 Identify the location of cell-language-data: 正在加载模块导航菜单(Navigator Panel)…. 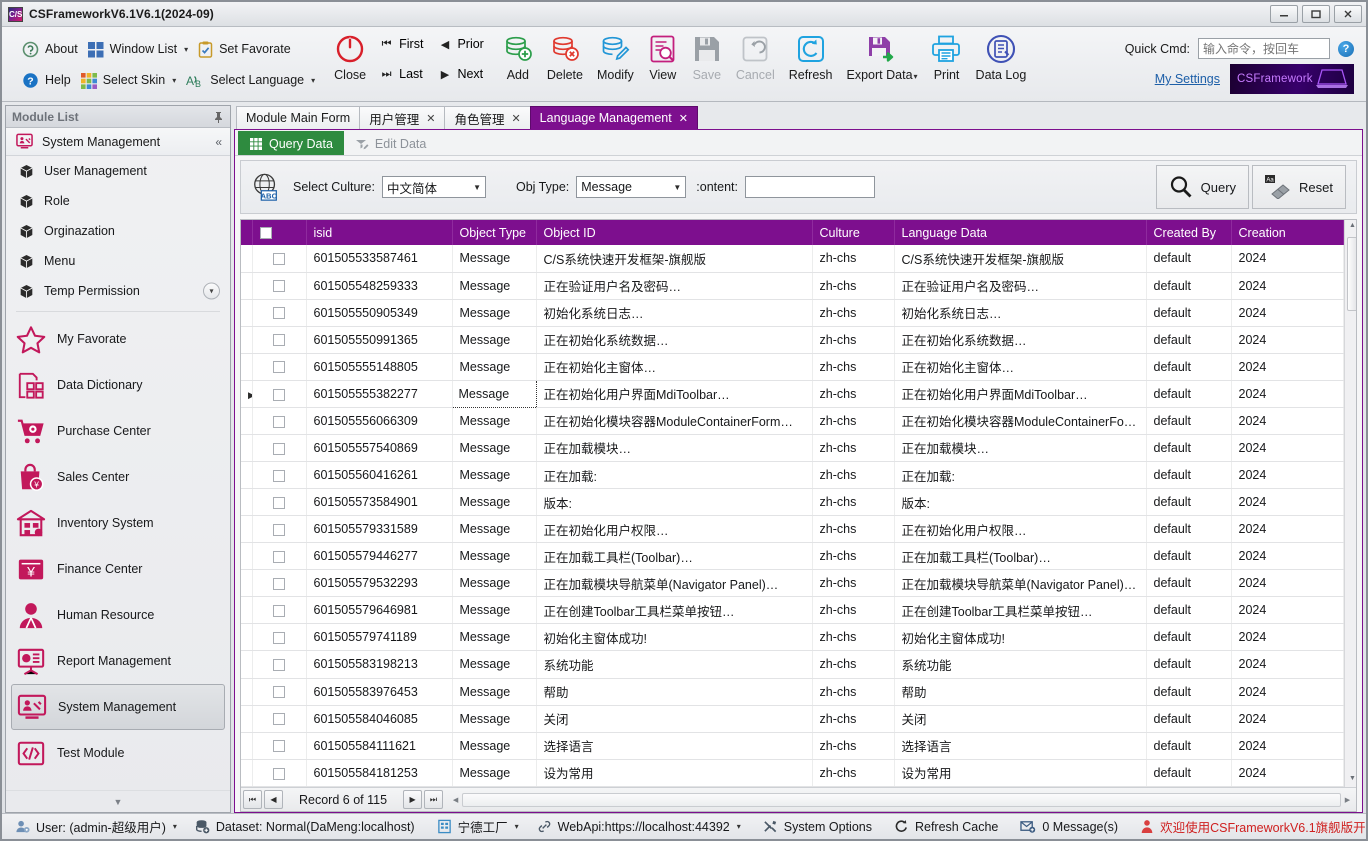
(1020, 583).